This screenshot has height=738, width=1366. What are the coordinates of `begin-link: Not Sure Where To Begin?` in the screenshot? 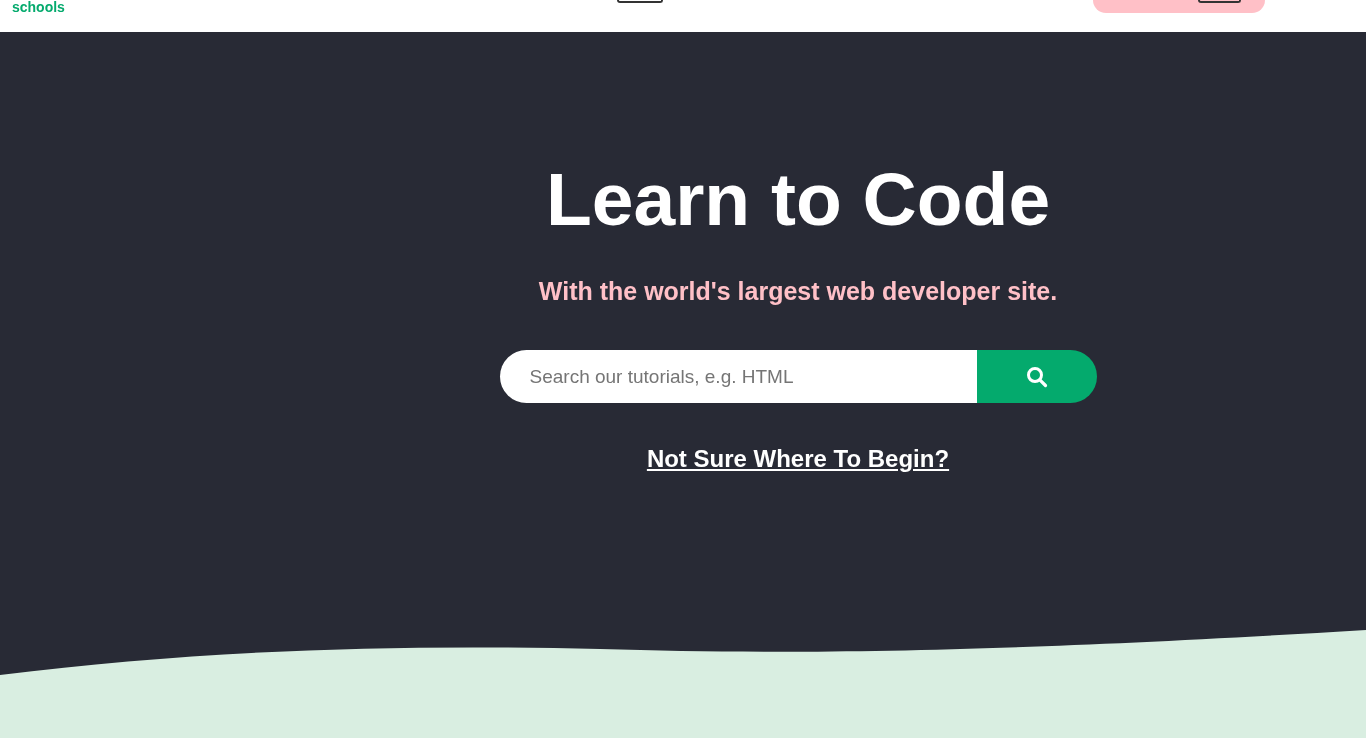 It's located at (798, 459).